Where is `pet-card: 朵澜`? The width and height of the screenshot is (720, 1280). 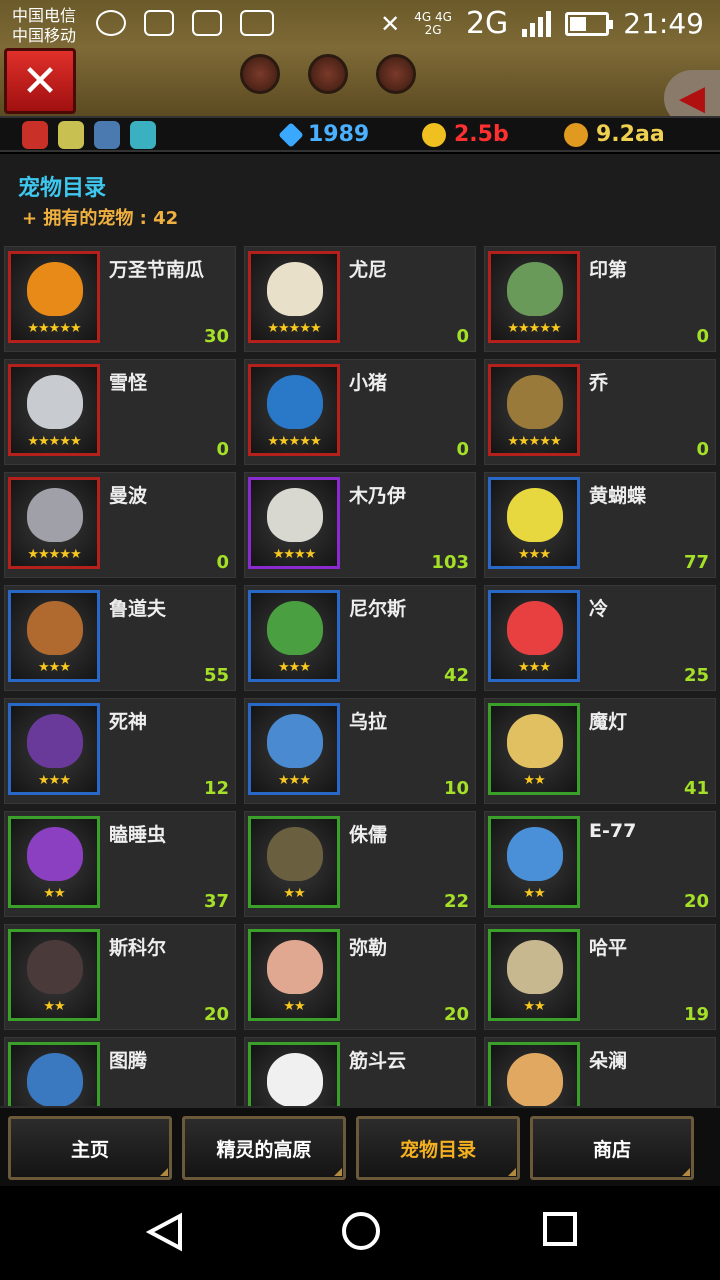
pet-card: 朵澜 is located at coordinates (600, 1071).